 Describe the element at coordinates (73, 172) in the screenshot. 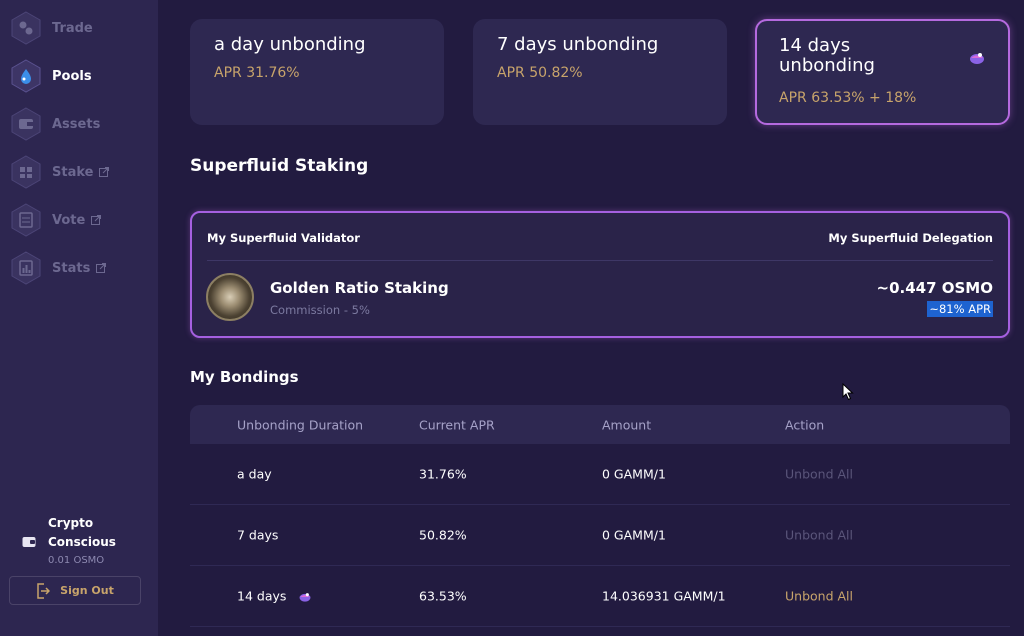

I see `sidebar-item-label: Stake` at that location.